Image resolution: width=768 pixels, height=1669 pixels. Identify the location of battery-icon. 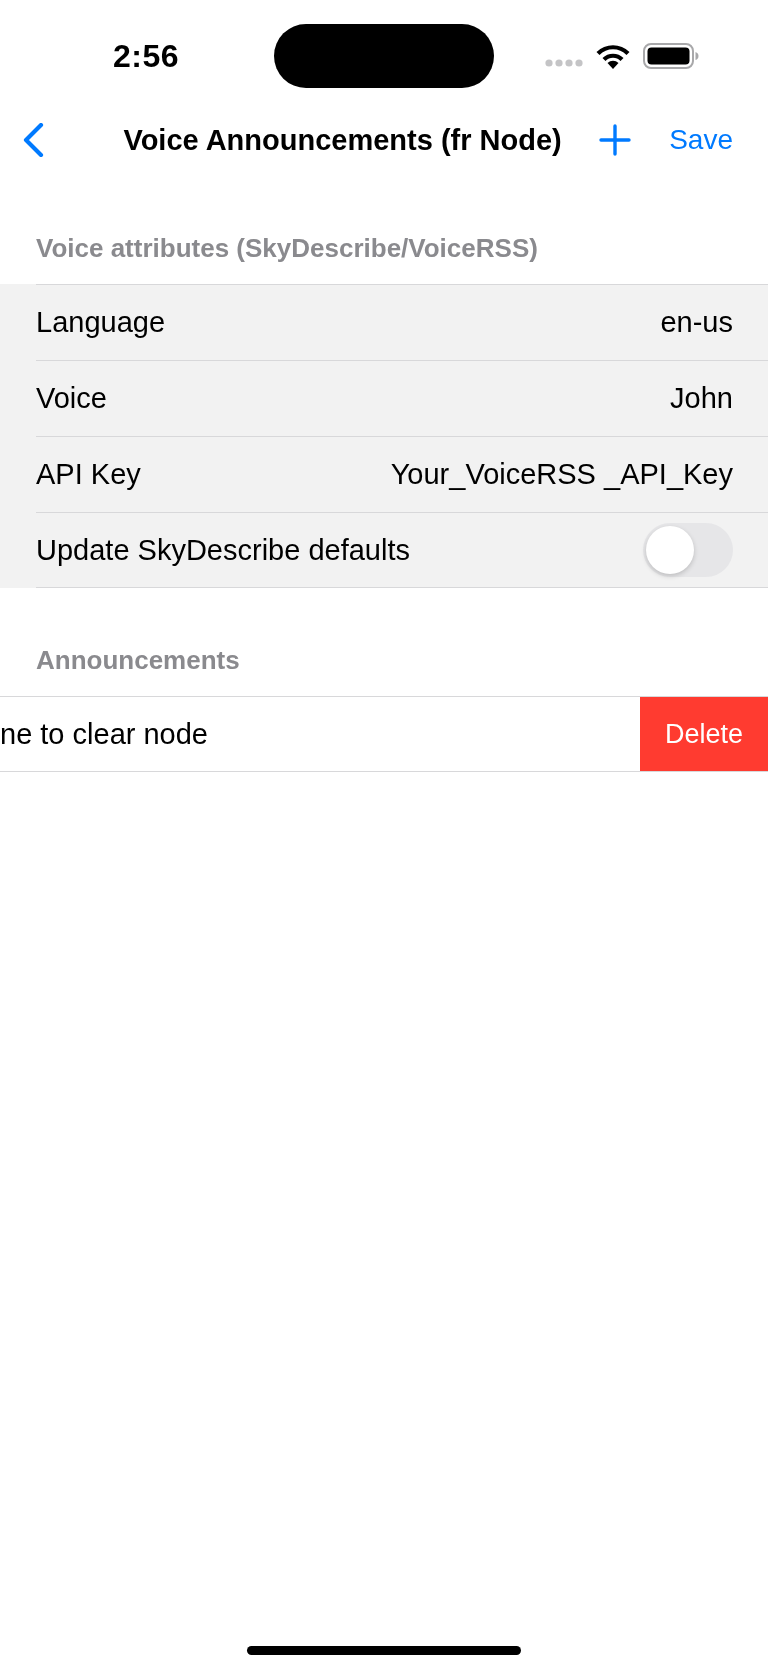
(671, 56).